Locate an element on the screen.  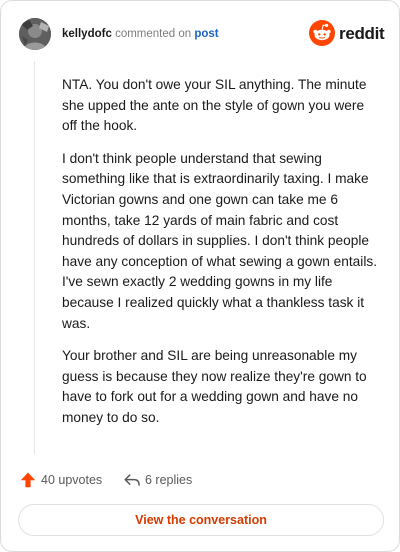
comment-byline: kellydofc commented on post is located at coordinates (140, 34).